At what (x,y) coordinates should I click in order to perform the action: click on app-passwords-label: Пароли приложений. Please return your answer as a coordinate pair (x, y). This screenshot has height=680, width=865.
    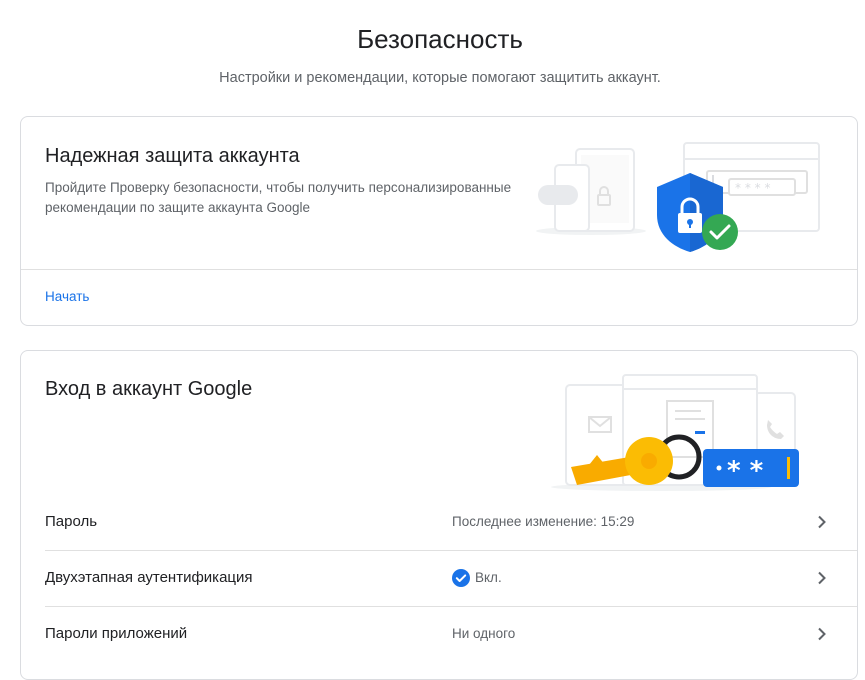
    Looking at the image, I should click on (116, 633).